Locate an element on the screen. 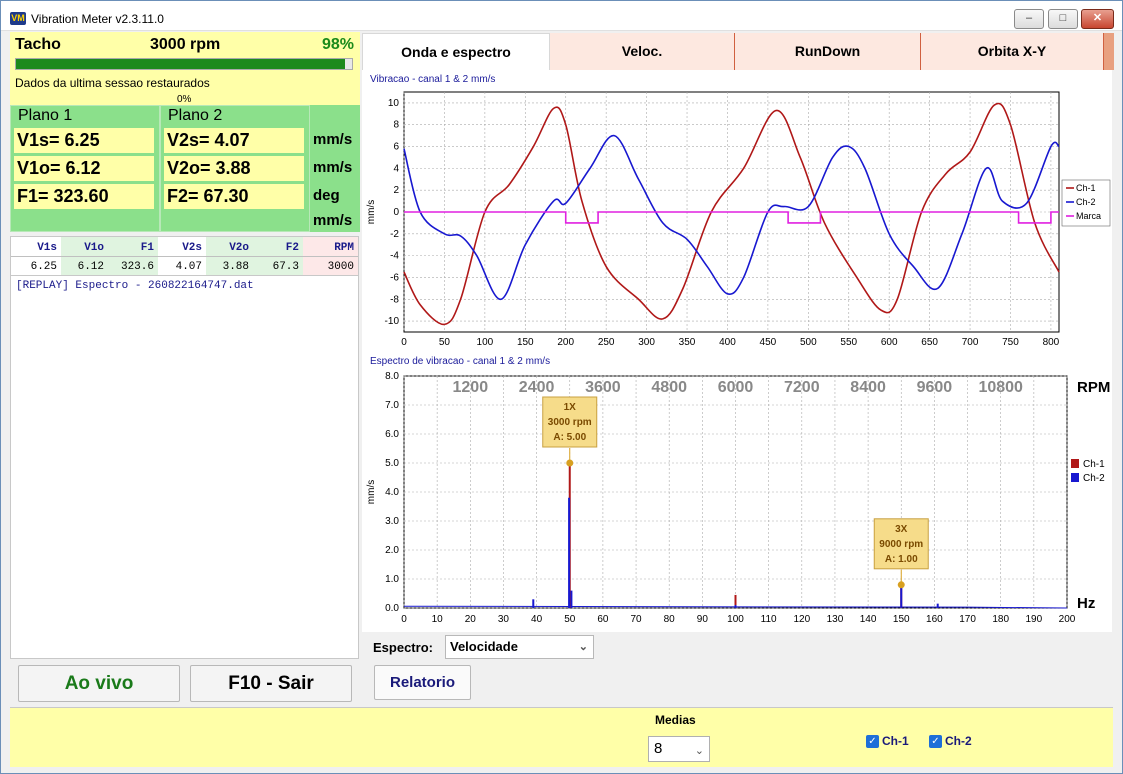  tab-onda-espectro: Onda e espectro is located at coordinates (456, 51).